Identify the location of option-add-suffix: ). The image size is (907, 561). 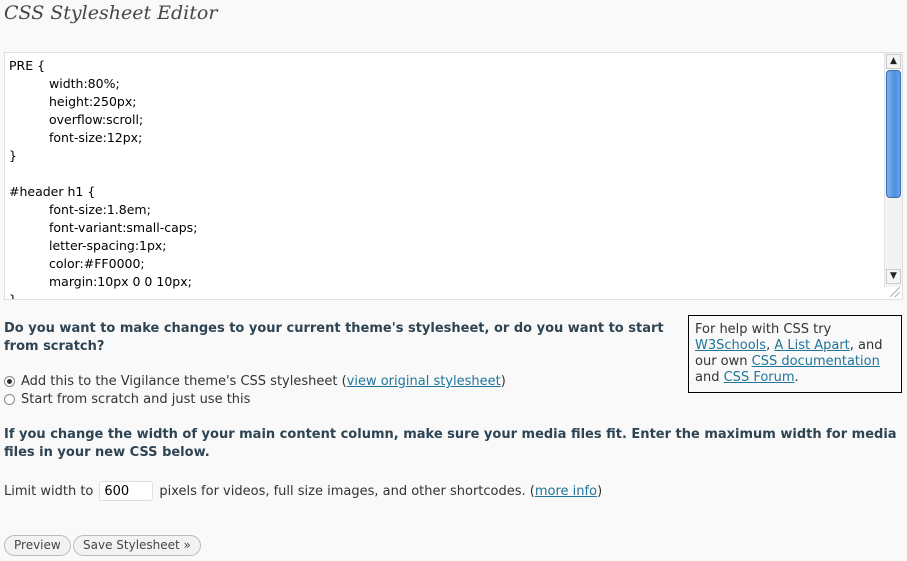
(503, 381).